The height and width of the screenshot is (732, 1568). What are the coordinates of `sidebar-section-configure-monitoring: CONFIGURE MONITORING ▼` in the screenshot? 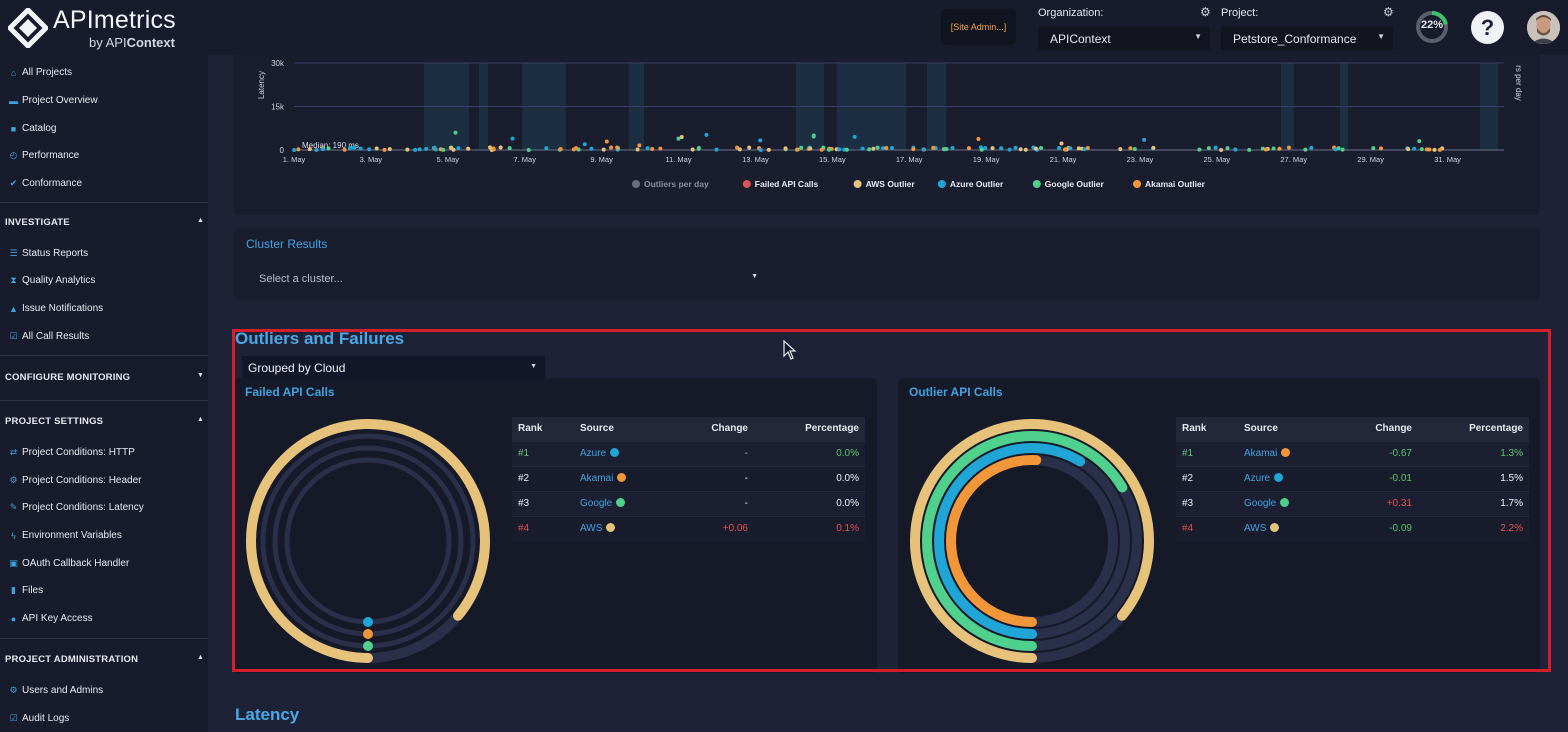 It's located at (104, 377).